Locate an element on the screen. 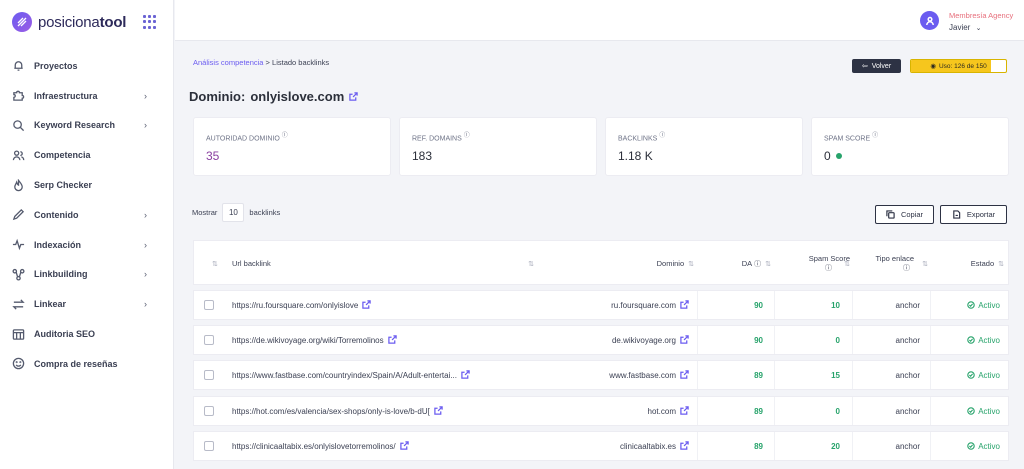 The height and width of the screenshot is (469, 1024). column-status: Estado ⇅ is located at coordinates (969, 263).